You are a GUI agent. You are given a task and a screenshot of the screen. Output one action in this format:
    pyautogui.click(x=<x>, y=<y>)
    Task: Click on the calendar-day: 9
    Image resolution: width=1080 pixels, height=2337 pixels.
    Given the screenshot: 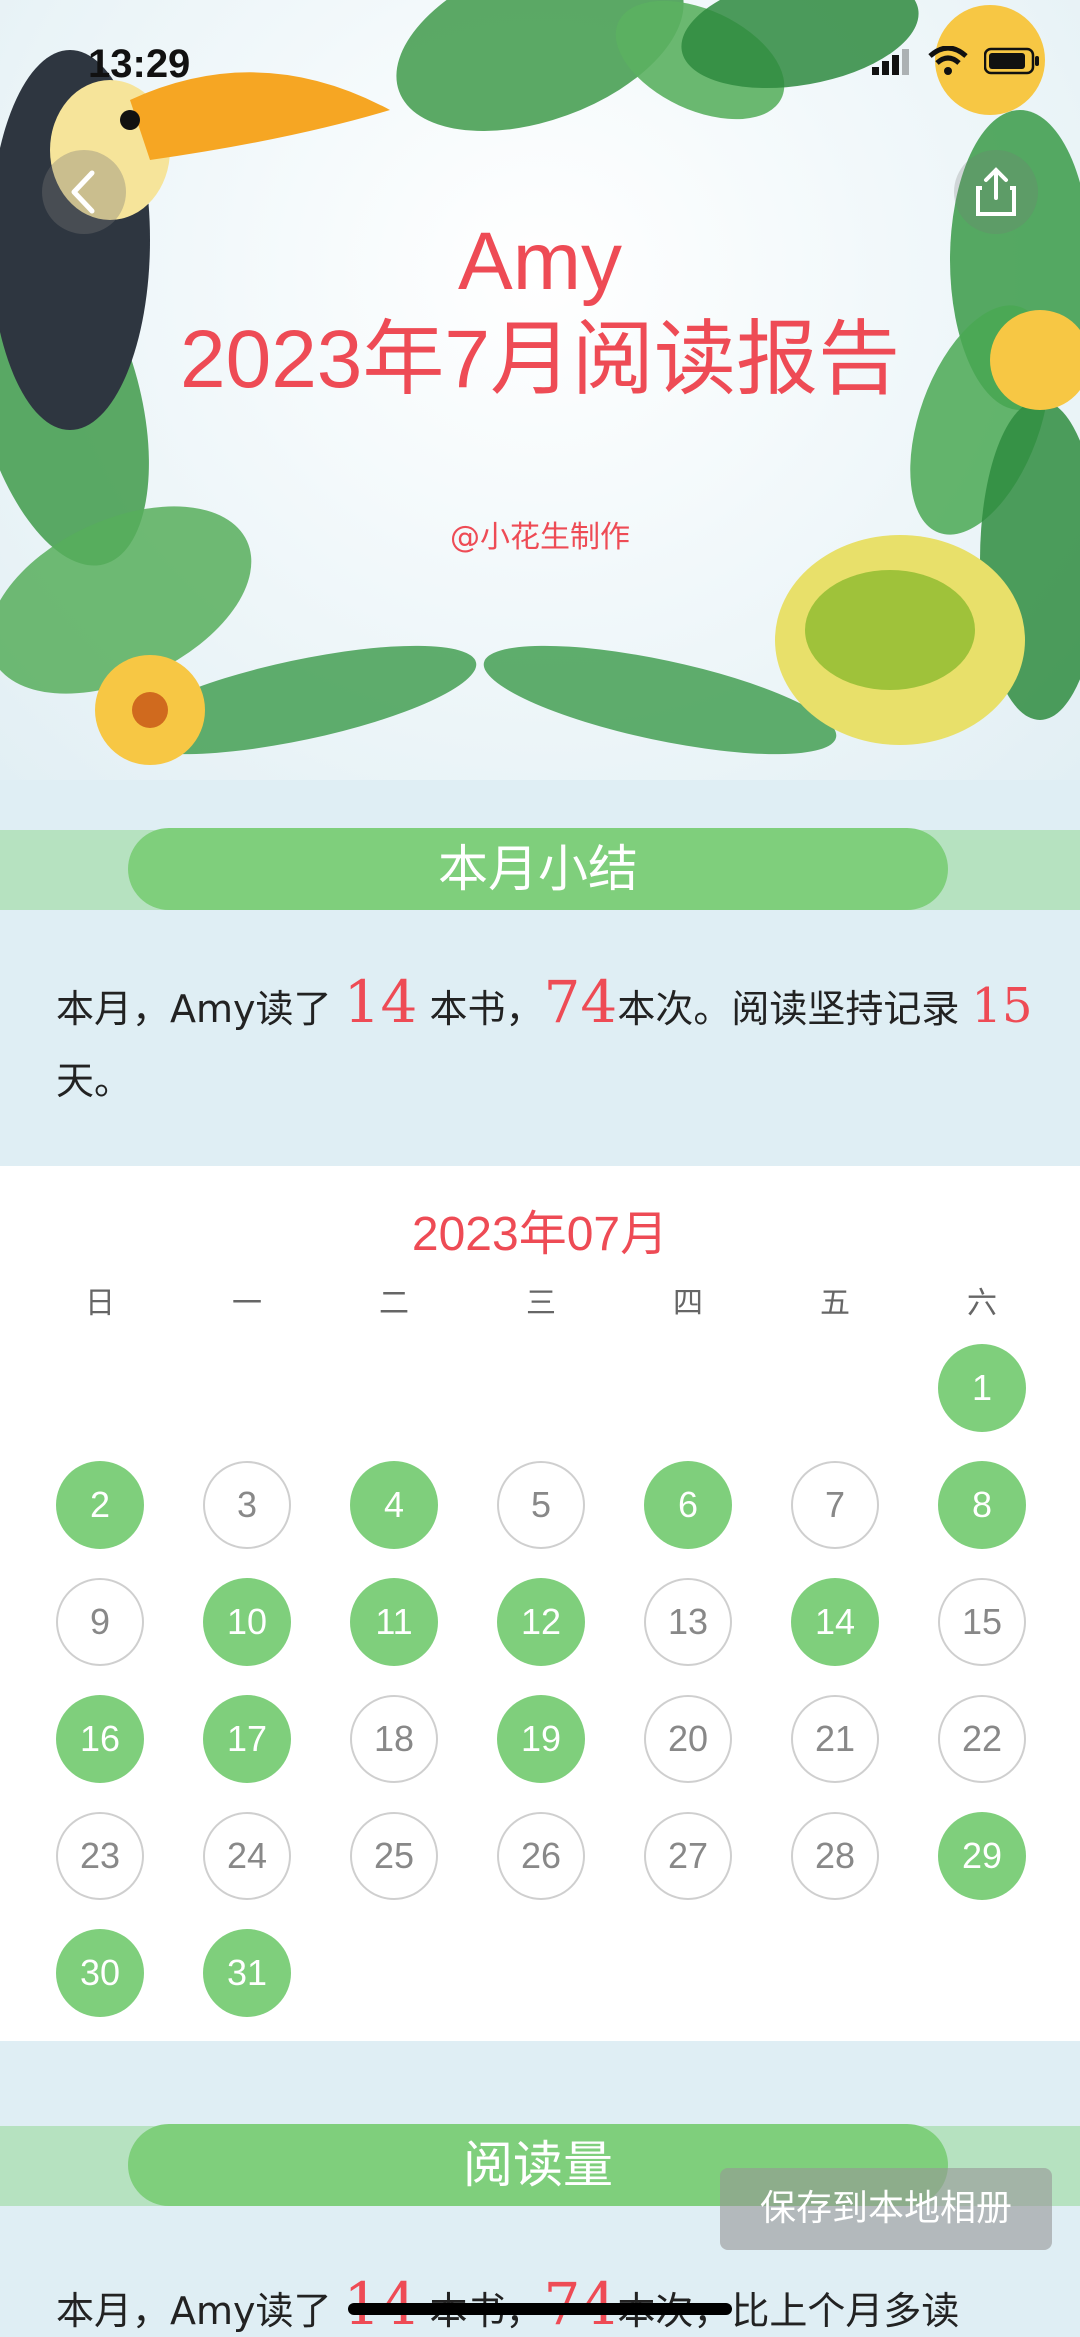 What is the action you would take?
    pyautogui.click(x=100, y=1622)
    